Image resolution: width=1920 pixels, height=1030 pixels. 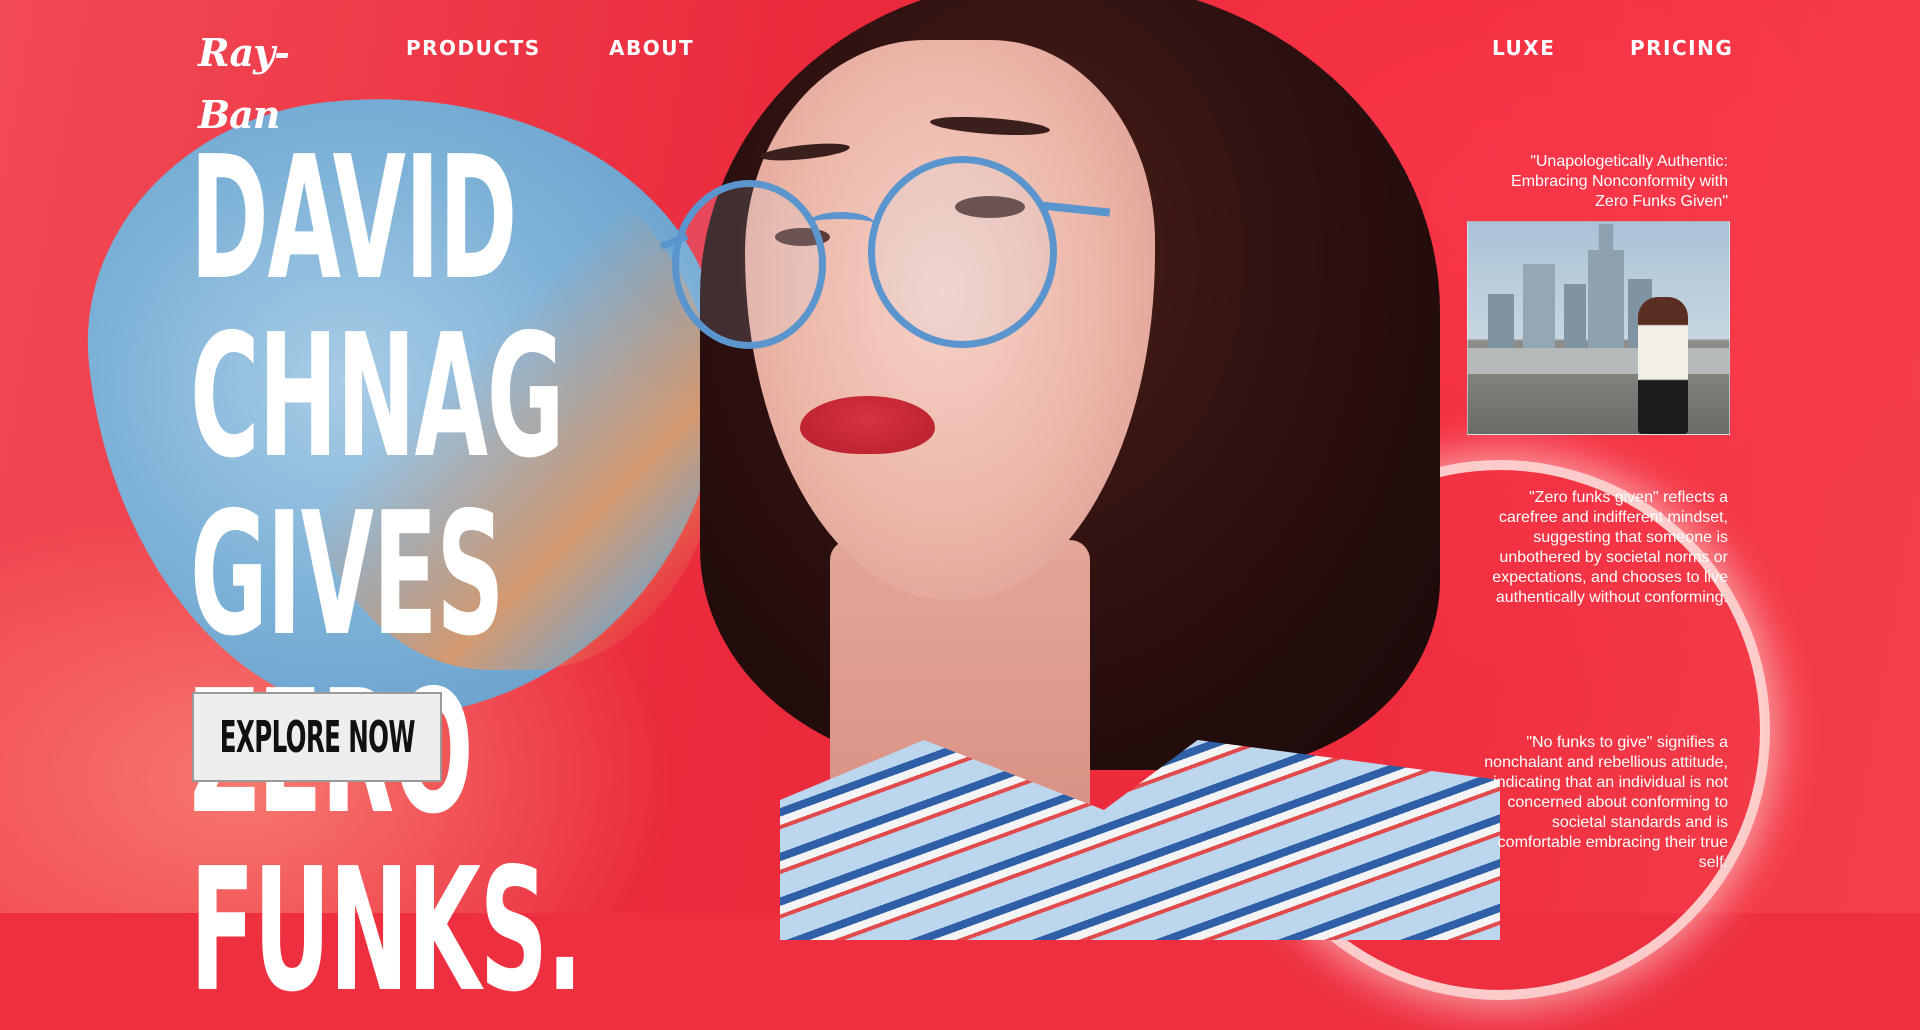 I want to click on explore-now-button: EXPLORE NOW, so click(x=317, y=737).